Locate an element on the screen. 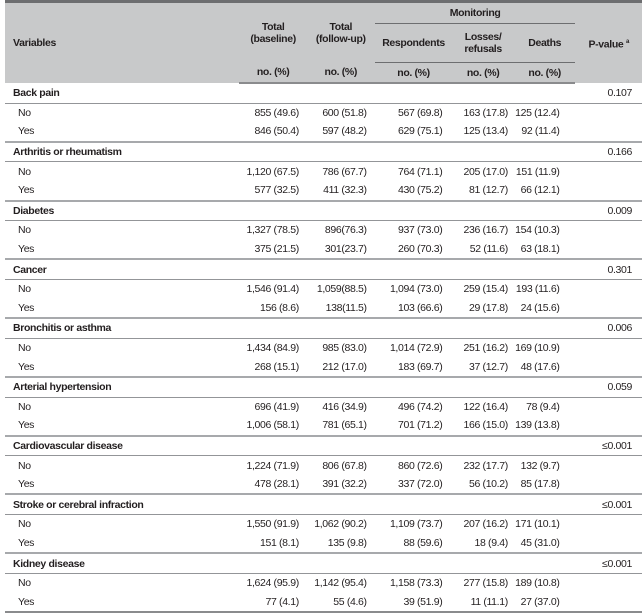 The height and width of the screenshot is (613, 642). category-row-diabetes: Diabetes 0.009 is located at coordinates (323, 210).